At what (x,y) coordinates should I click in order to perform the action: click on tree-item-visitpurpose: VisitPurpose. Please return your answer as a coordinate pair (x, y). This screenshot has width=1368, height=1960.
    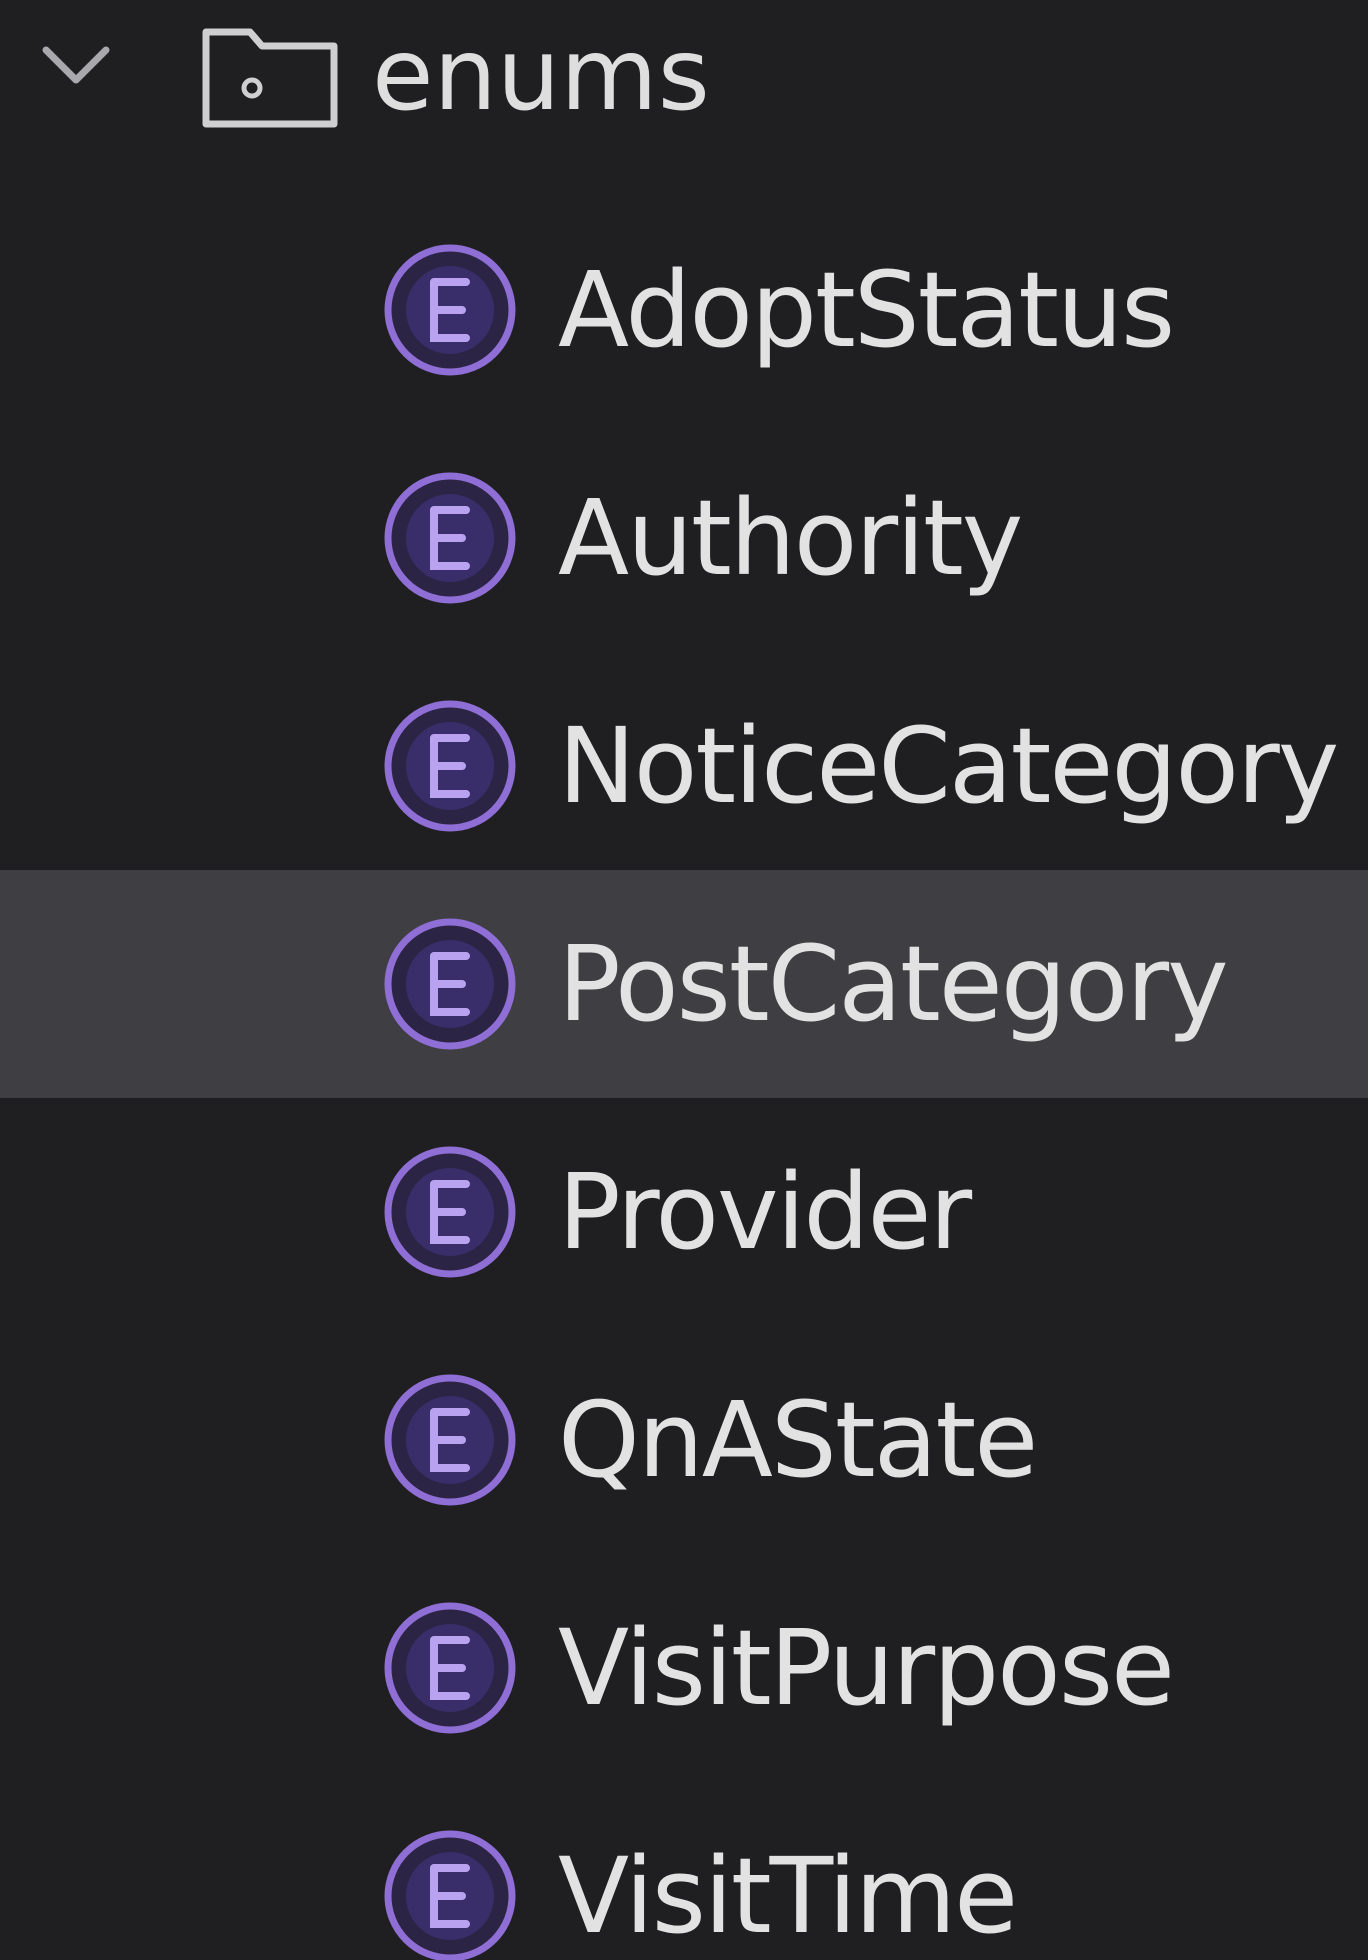
    Looking at the image, I should click on (684, 1668).